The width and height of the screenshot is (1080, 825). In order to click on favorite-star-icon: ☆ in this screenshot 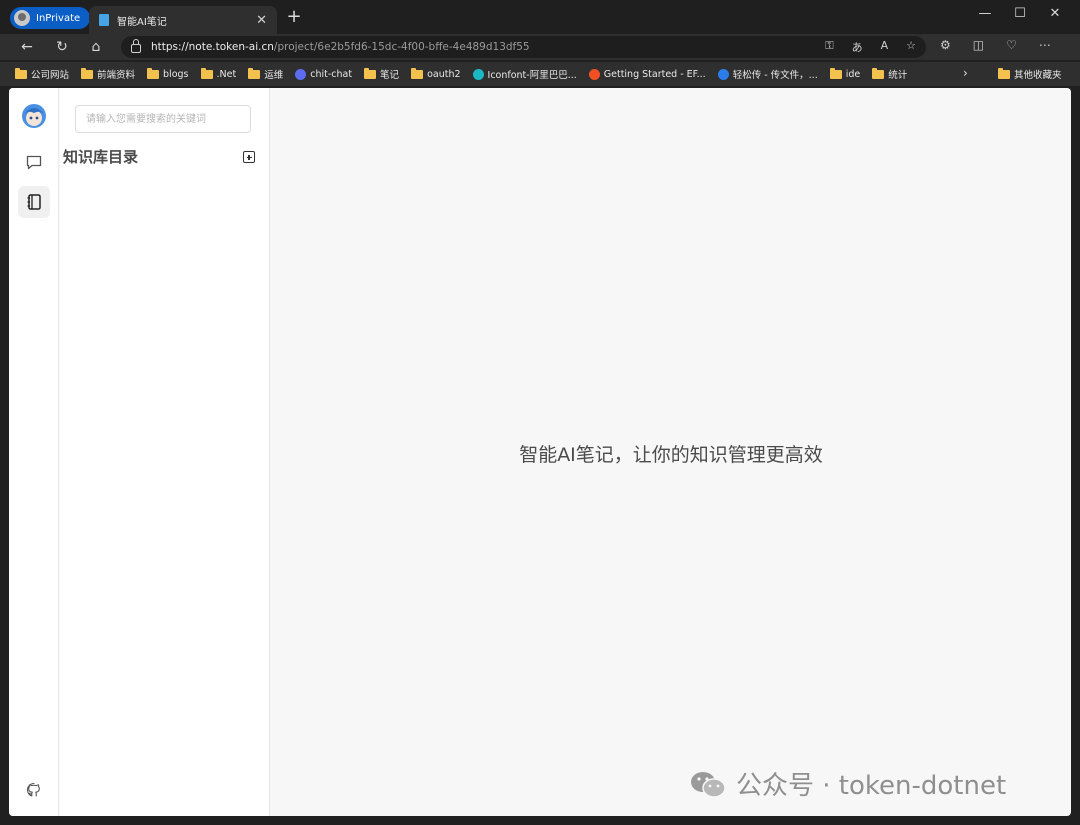, I will do `click(911, 47)`.